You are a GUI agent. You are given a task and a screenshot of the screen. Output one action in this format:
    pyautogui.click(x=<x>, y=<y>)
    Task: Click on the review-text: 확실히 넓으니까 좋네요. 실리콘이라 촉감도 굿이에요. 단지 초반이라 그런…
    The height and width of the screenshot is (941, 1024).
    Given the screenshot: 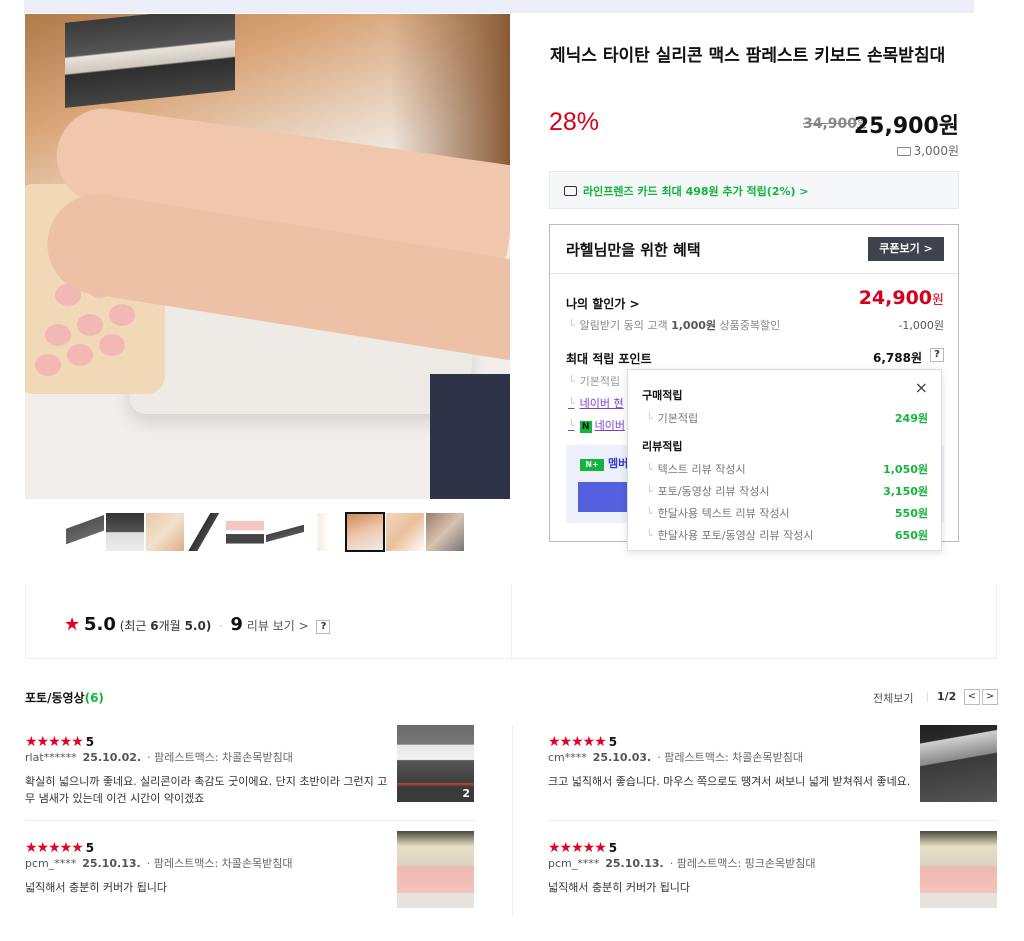 What is the action you would take?
    pyautogui.click(x=206, y=790)
    